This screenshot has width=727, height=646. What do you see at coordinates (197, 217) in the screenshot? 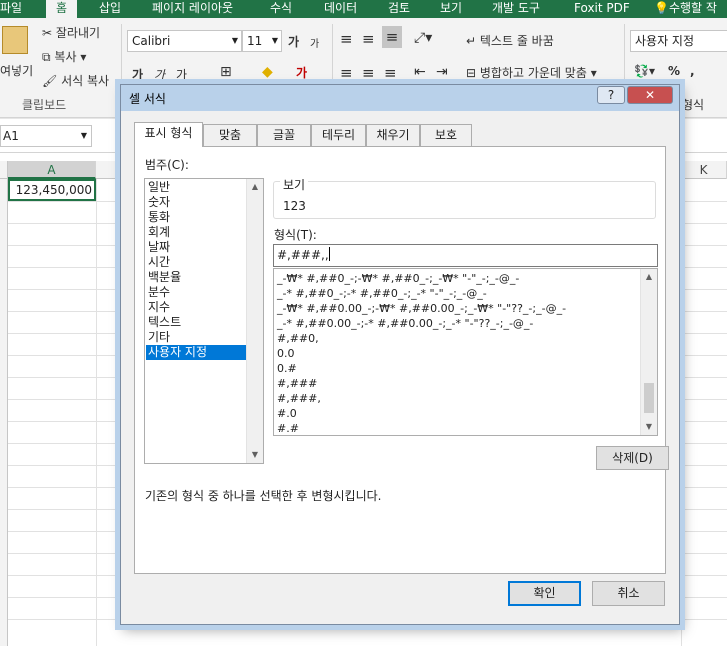
I see `category-item: 통화` at bounding box center [197, 217].